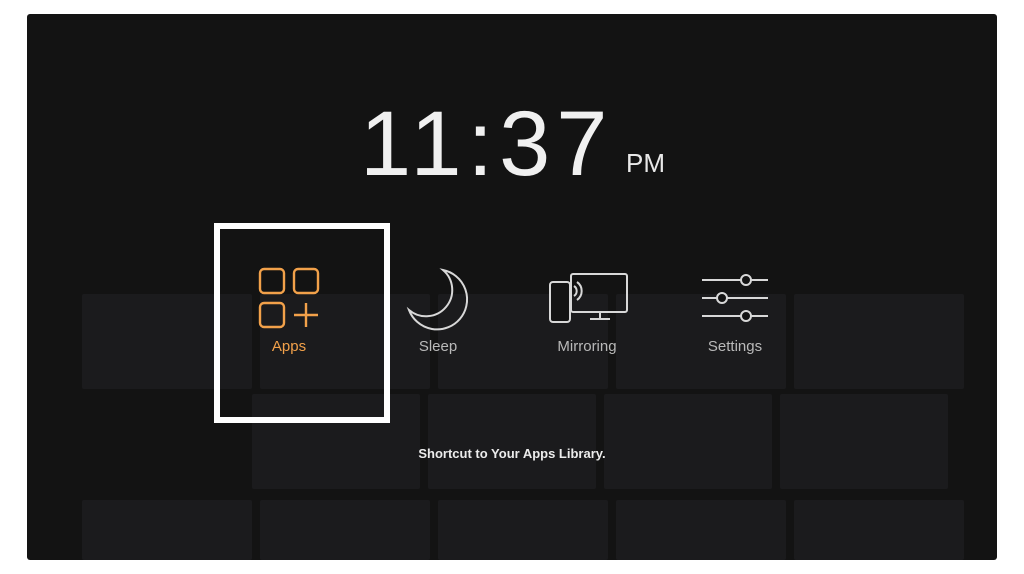  Describe the element at coordinates (600, 441) in the screenshot. I see `background-row-middle` at that location.